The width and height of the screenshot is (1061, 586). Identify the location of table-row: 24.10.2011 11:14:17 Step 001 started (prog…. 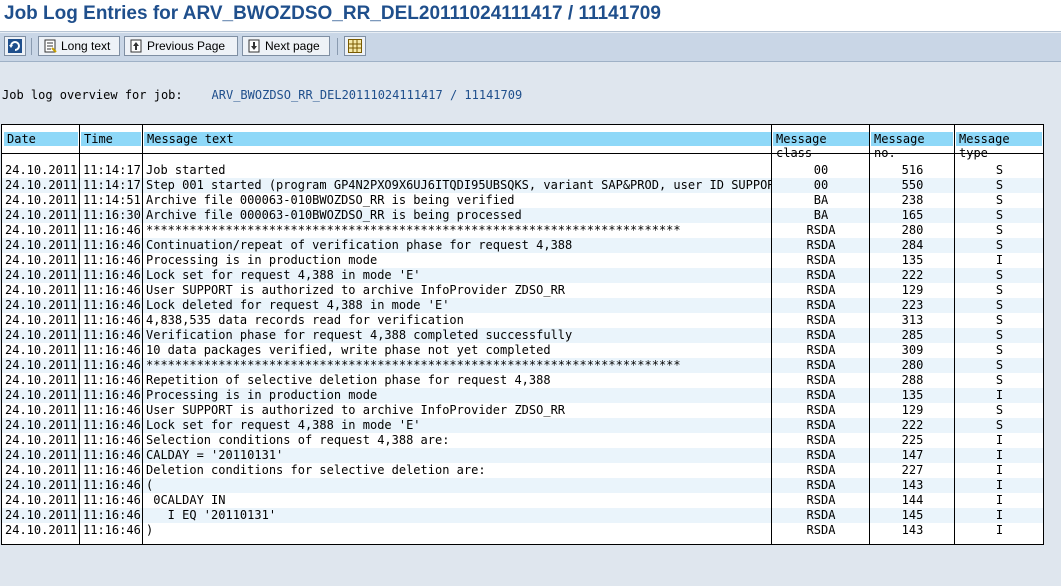
(522, 185).